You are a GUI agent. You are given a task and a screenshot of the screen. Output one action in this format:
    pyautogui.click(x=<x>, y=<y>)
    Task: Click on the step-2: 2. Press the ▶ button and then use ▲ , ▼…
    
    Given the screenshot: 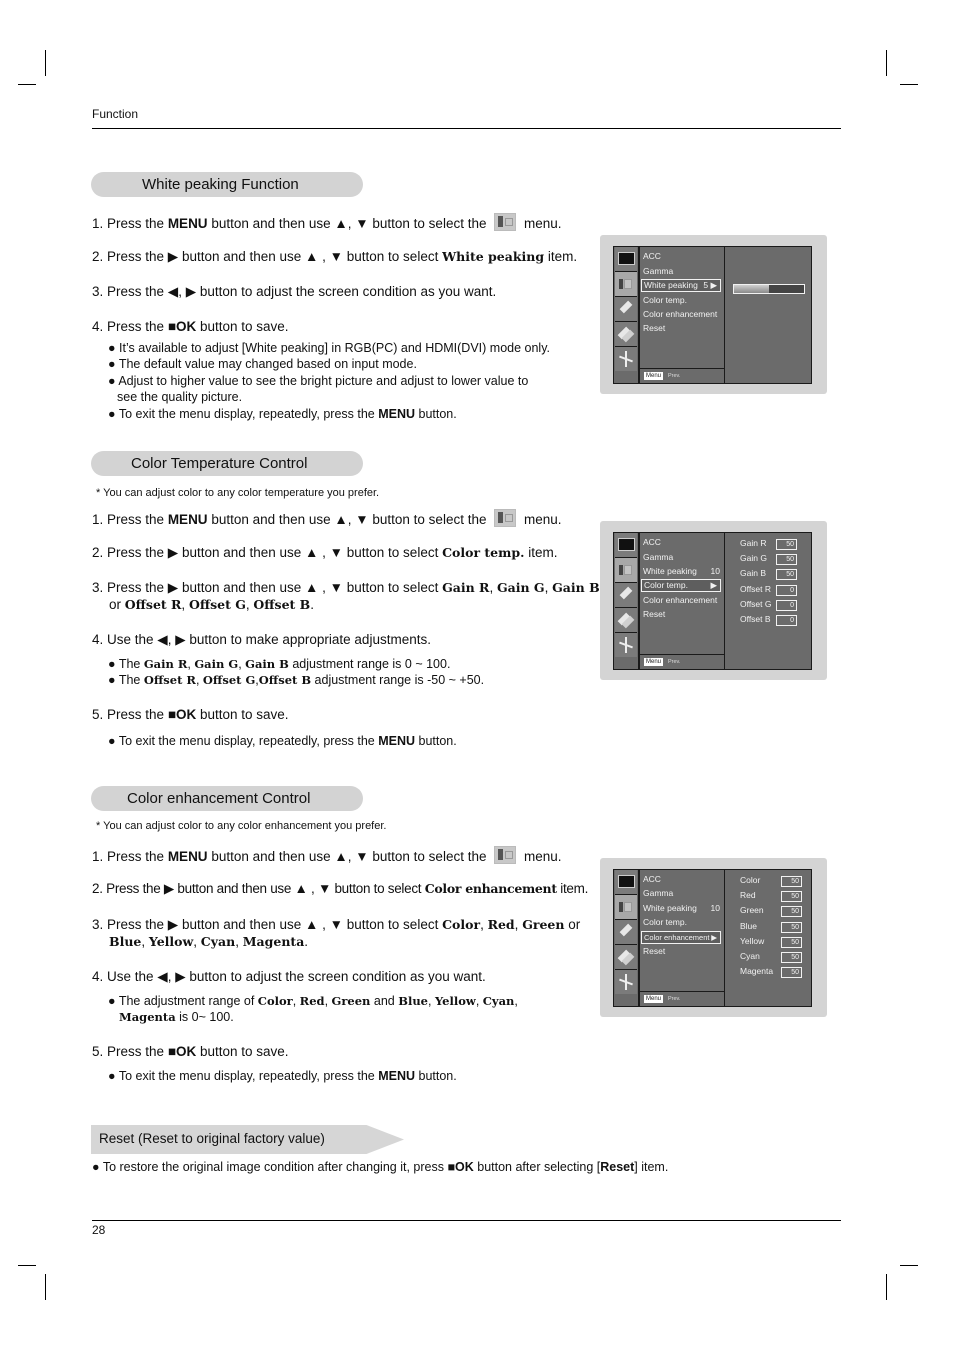 What is the action you would take?
    pyautogui.click(x=325, y=552)
    